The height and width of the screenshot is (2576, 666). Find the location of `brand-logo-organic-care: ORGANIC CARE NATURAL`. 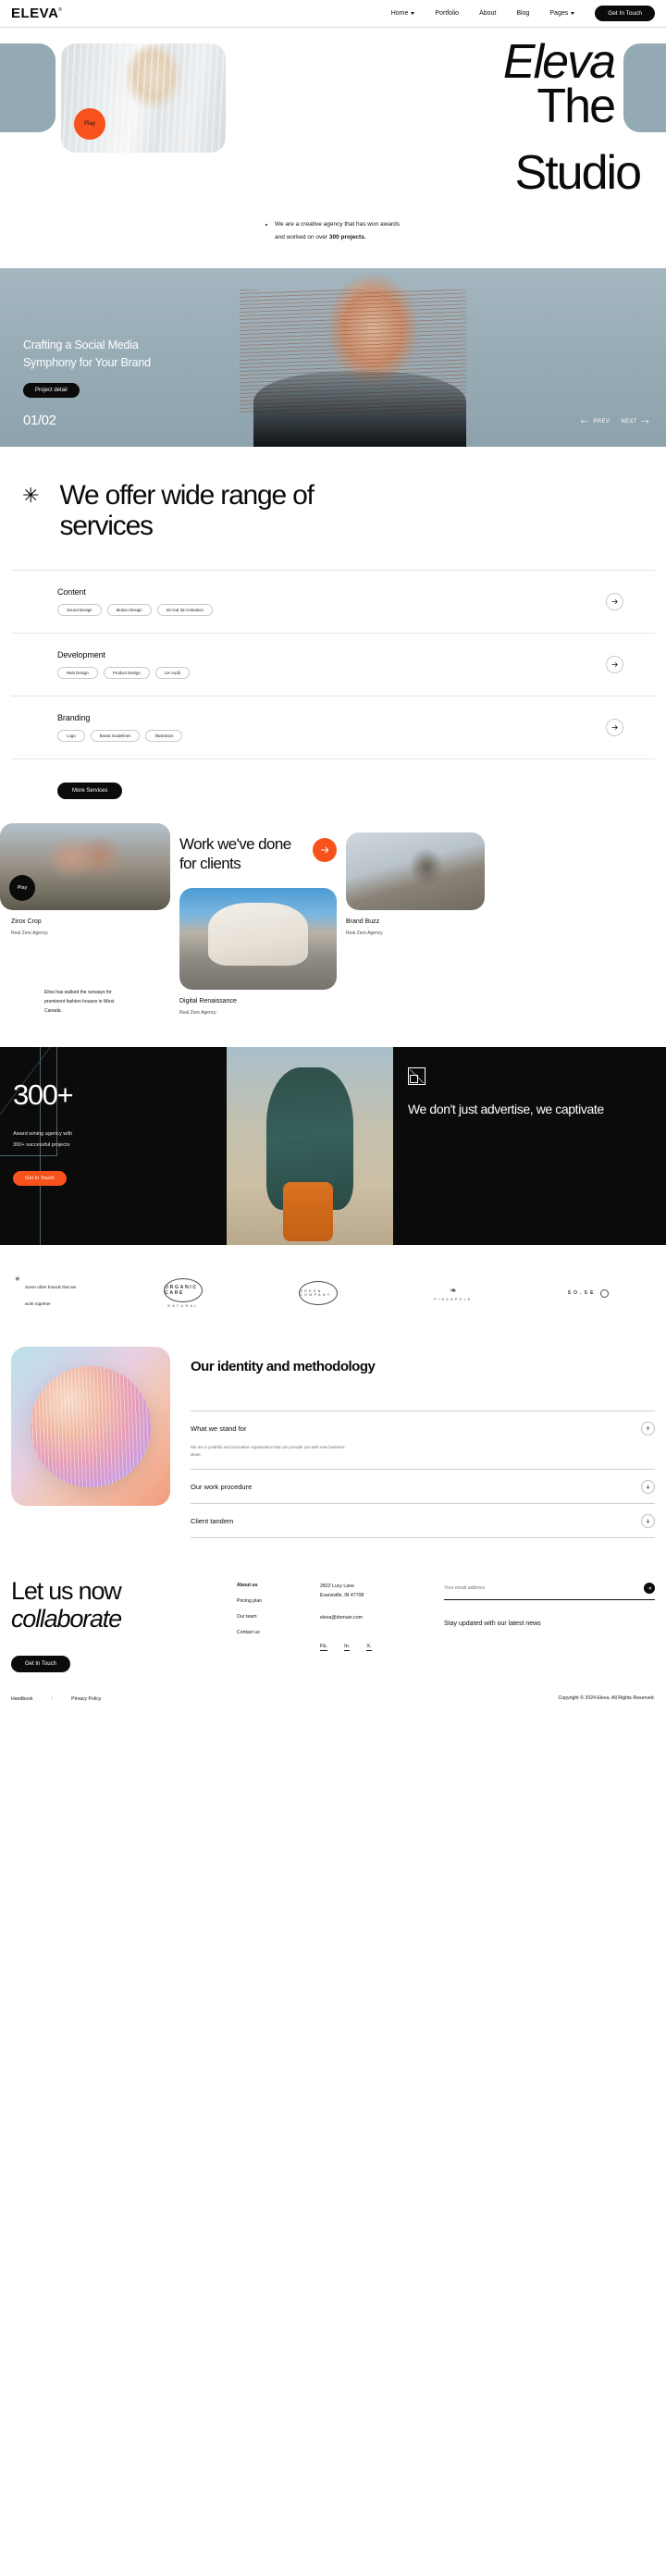

brand-logo-organic-care: ORGANIC CARE NATURAL is located at coordinates (183, 1293).